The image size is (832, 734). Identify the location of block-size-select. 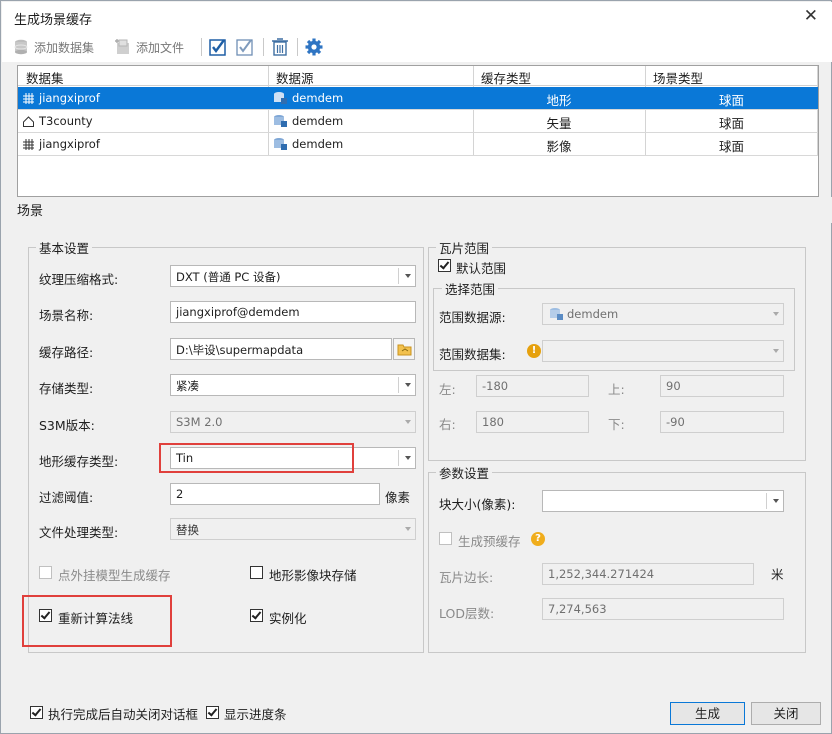
(663, 501).